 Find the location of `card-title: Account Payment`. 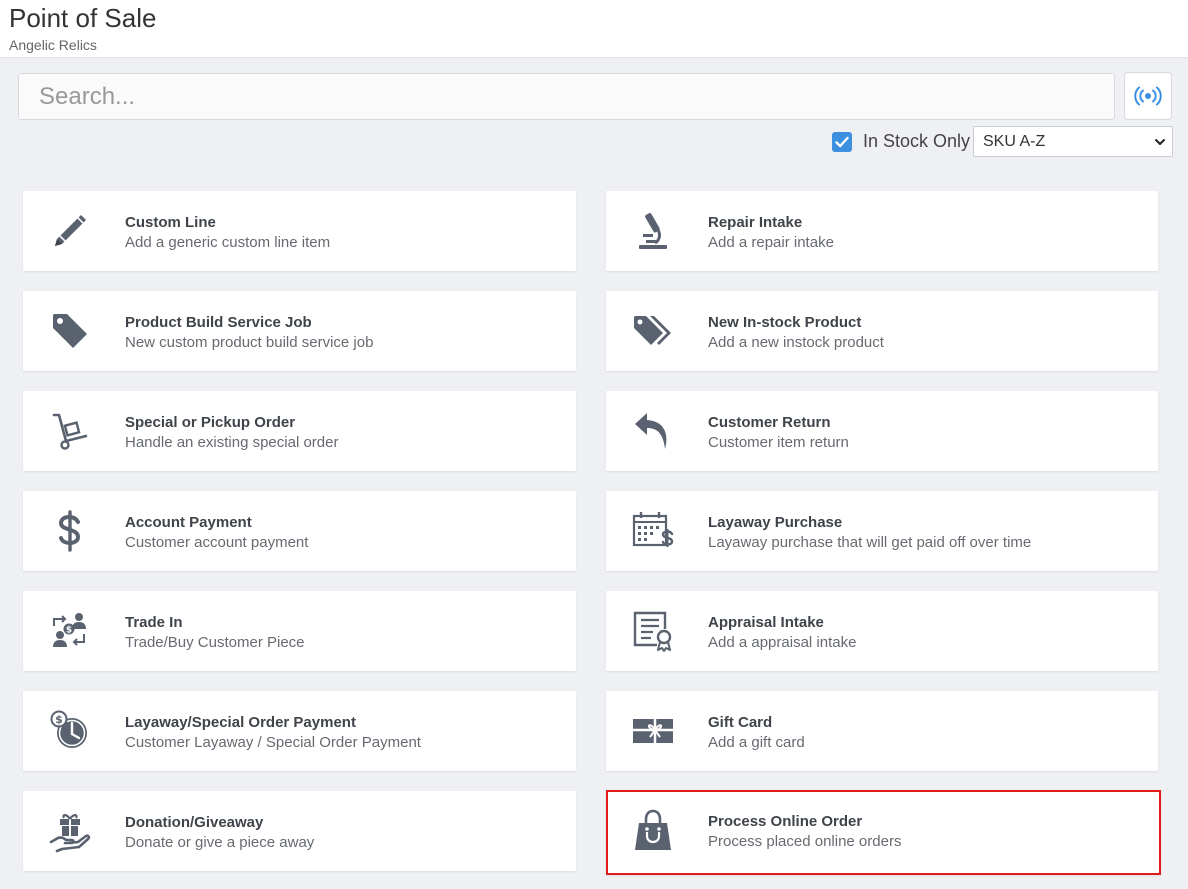

card-title: Account Payment is located at coordinates (188, 522).